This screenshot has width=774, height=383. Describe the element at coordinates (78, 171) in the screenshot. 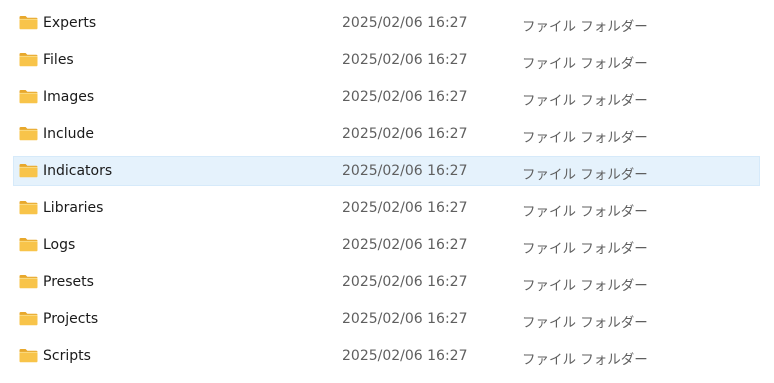

I see `file-name: Indicators` at that location.